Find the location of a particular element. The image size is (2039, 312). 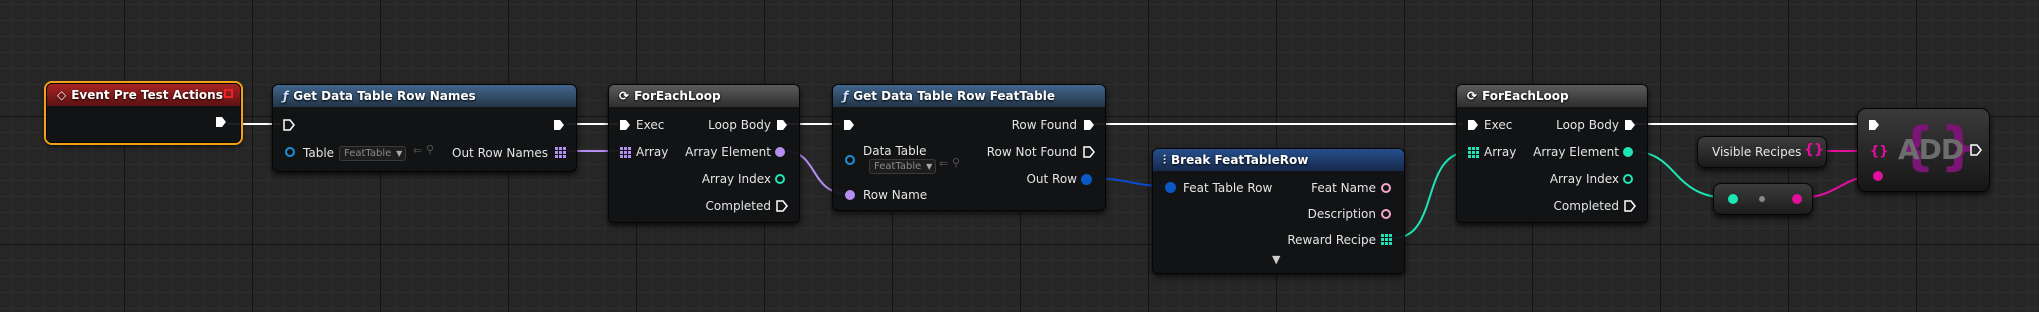

data-table-combo-value: FeatTable is located at coordinates (898, 166).